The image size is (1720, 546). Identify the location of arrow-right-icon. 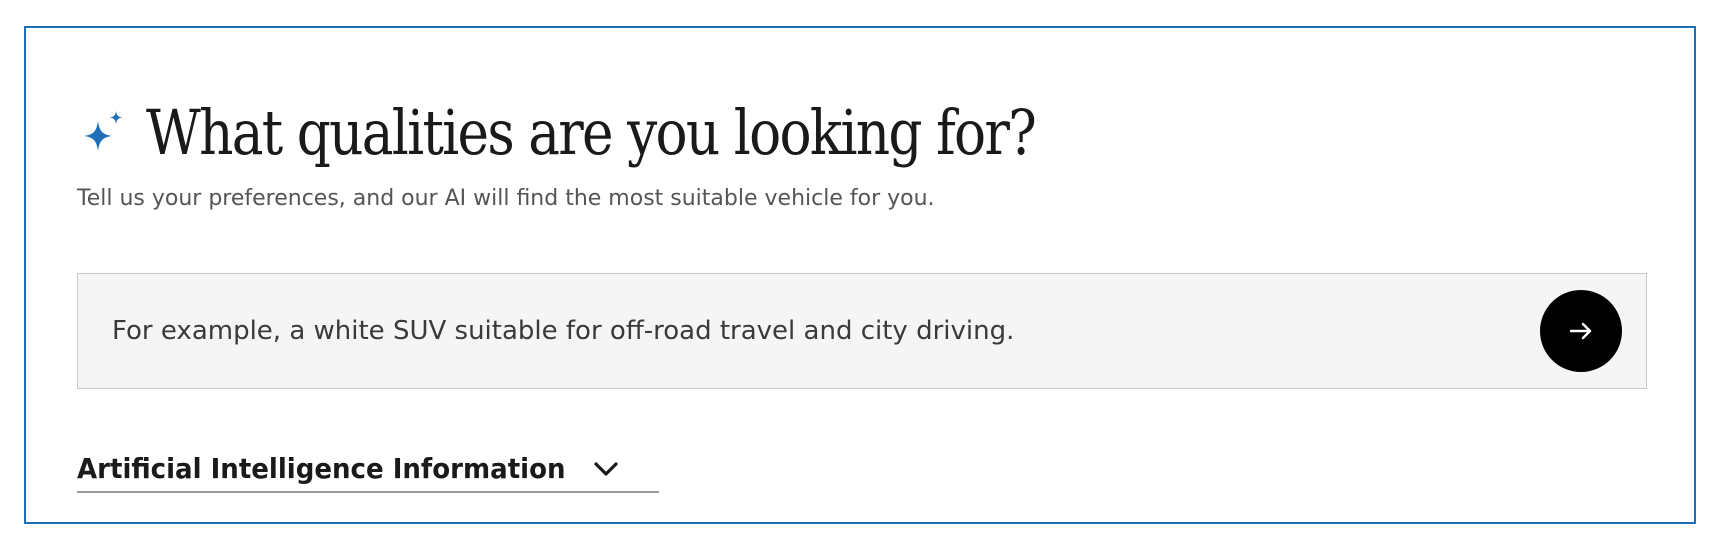
(1580, 331).